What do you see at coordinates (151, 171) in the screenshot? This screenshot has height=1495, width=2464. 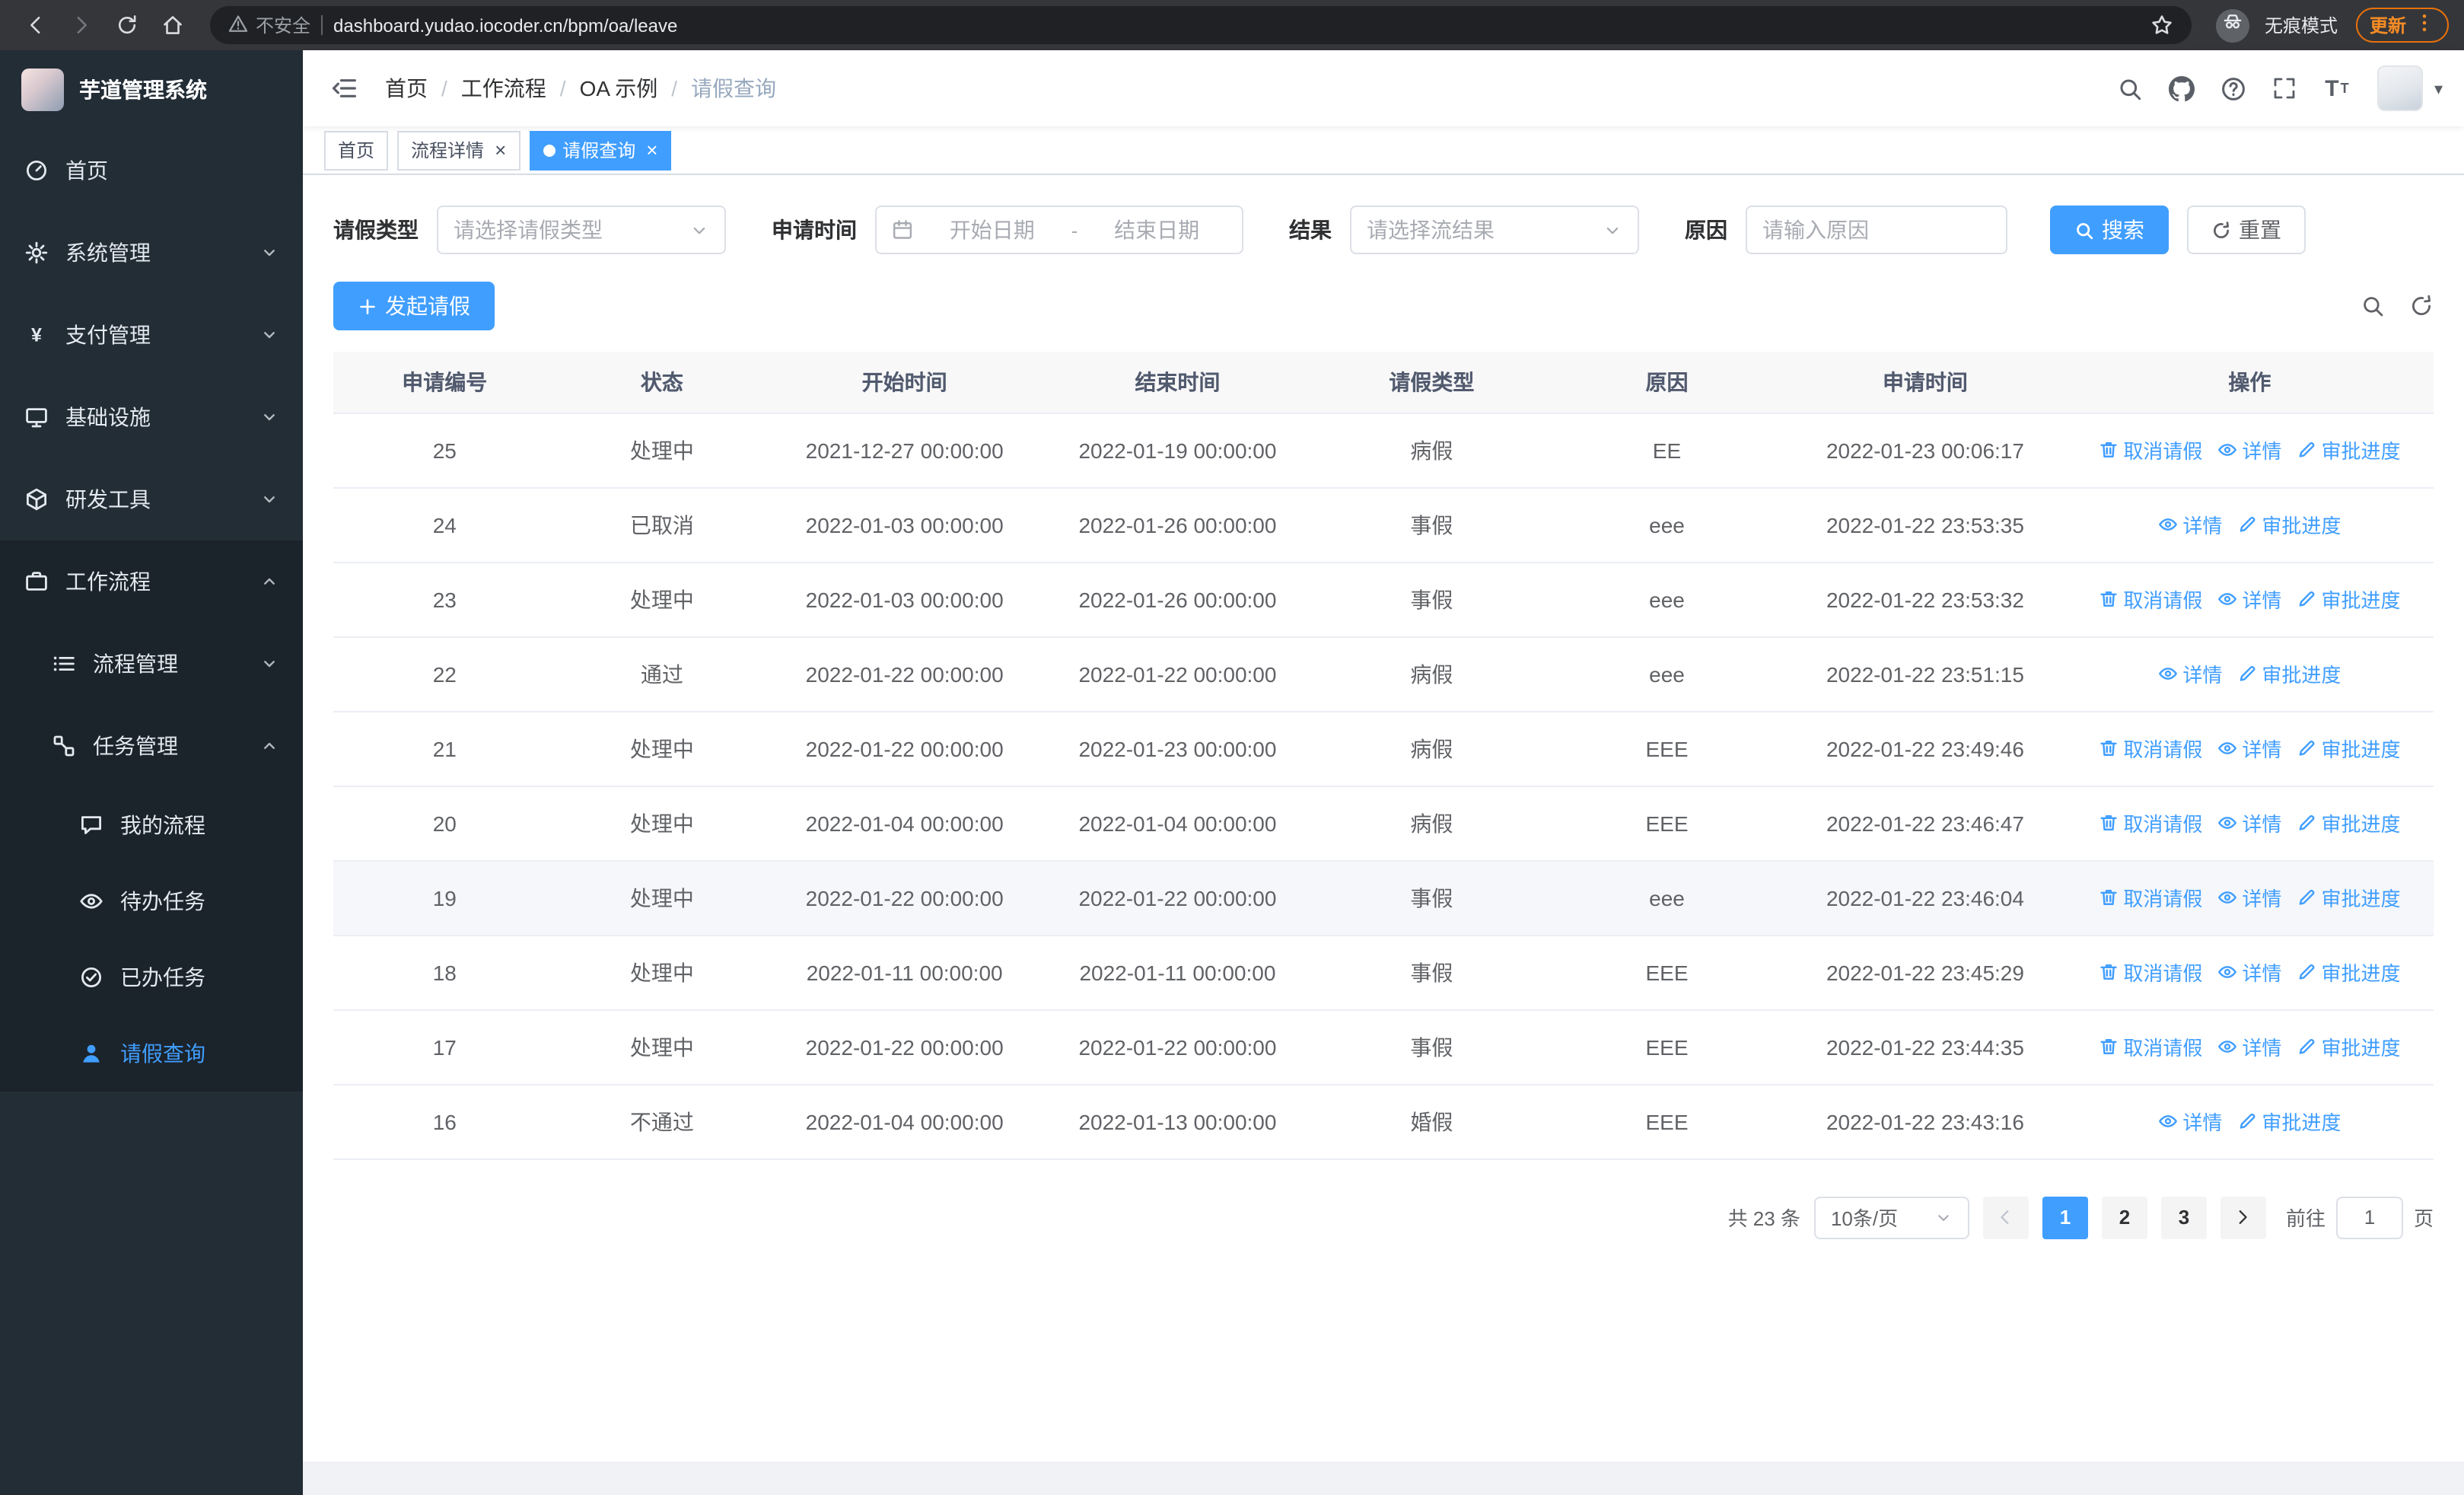 I see `sidebar-item-home: 首页` at bounding box center [151, 171].